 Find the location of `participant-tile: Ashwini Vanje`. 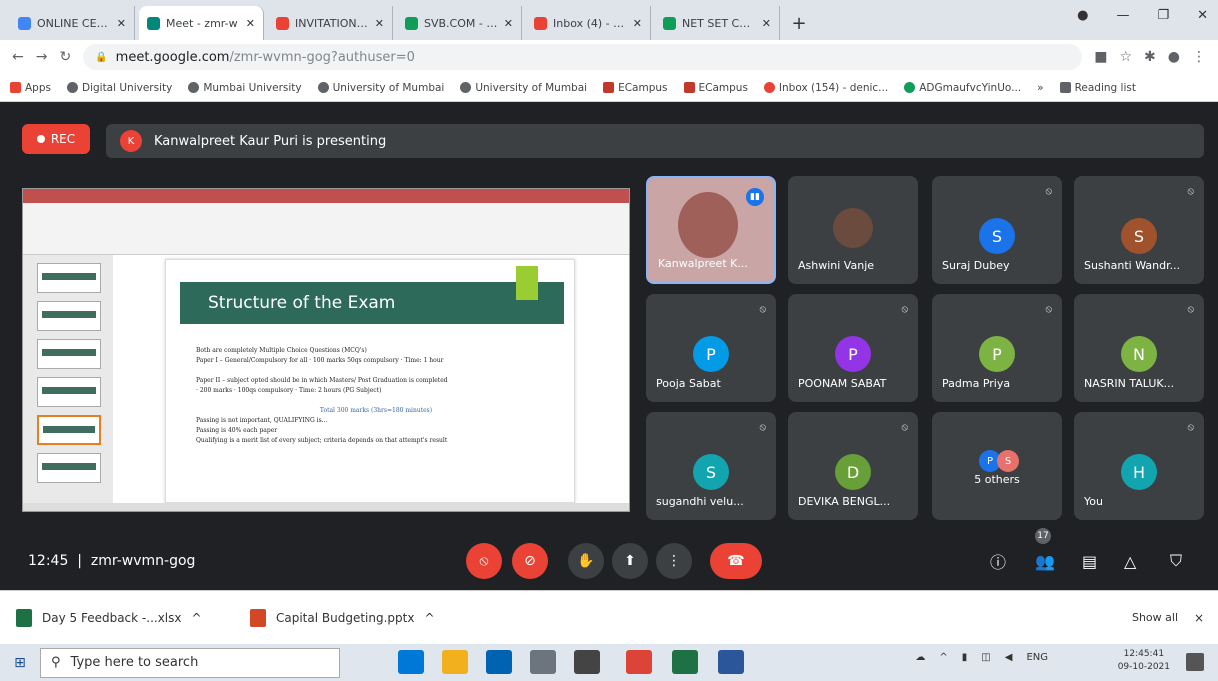

participant-tile: Ashwini Vanje is located at coordinates (853, 230).